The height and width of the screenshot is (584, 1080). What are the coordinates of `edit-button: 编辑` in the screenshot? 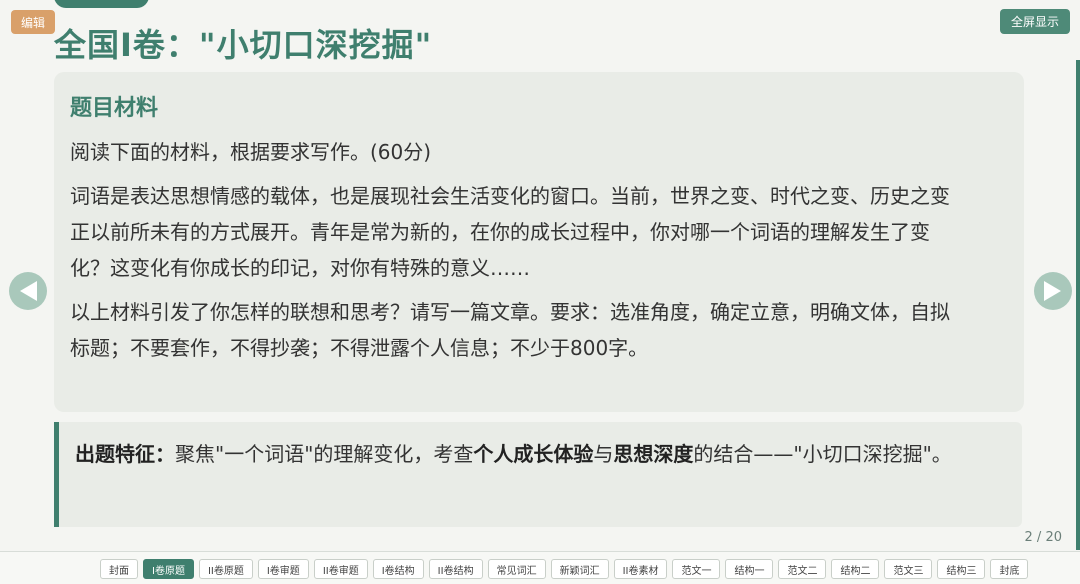 It's located at (33, 22).